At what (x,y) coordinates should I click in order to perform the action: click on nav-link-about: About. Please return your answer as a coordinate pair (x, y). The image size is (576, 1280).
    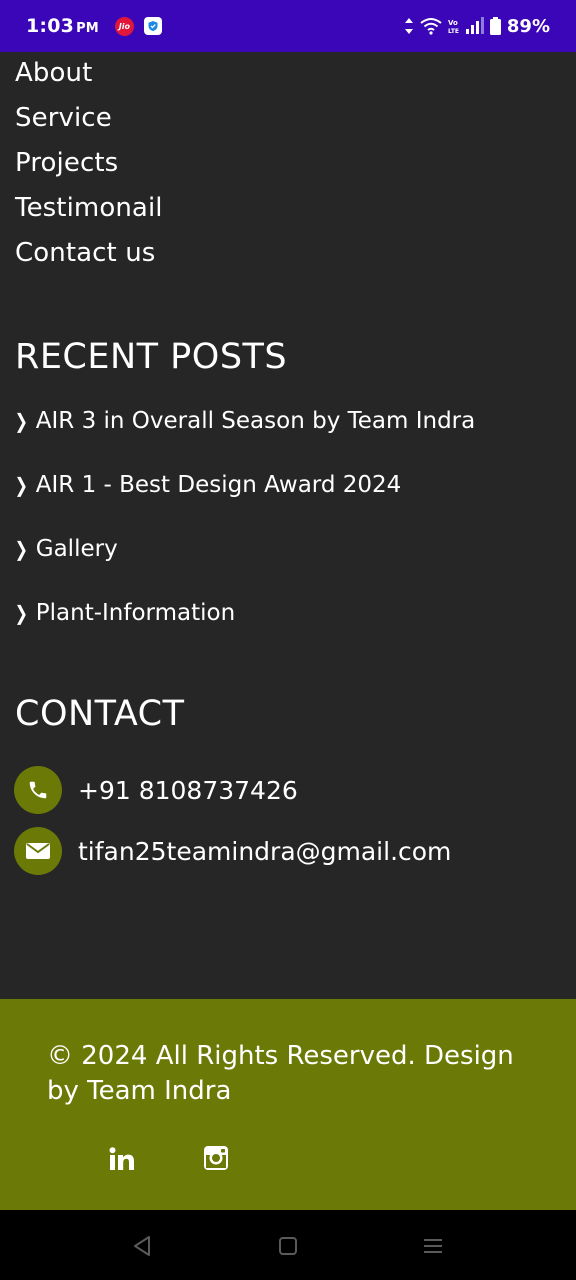
    Looking at the image, I should click on (53, 73).